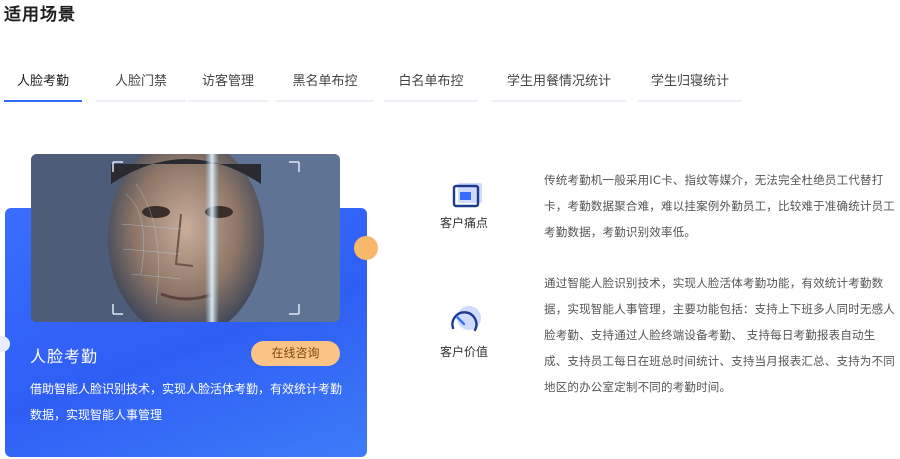  What do you see at coordinates (295, 353) in the screenshot?
I see `online-consult-button: 在线咨询` at bounding box center [295, 353].